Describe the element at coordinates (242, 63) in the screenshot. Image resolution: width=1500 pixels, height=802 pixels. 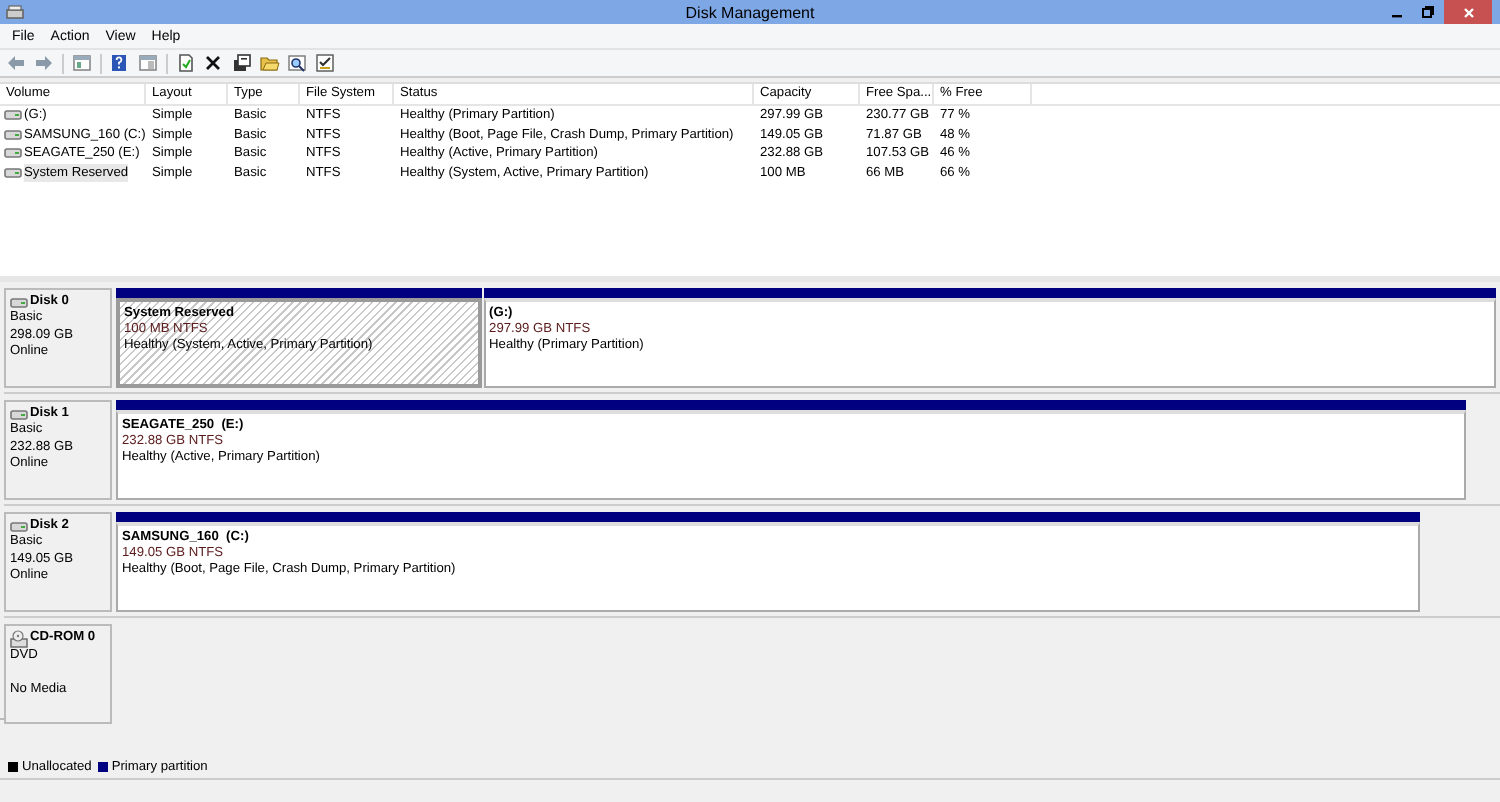
I see `properties-icon` at that location.